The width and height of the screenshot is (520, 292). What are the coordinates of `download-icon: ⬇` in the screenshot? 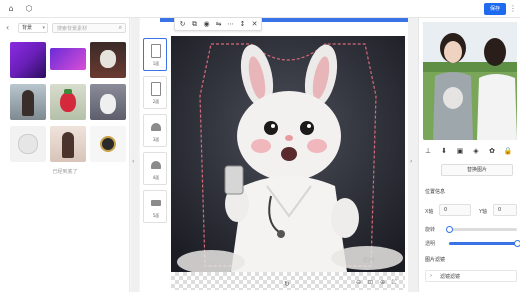 It's located at (444, 151).